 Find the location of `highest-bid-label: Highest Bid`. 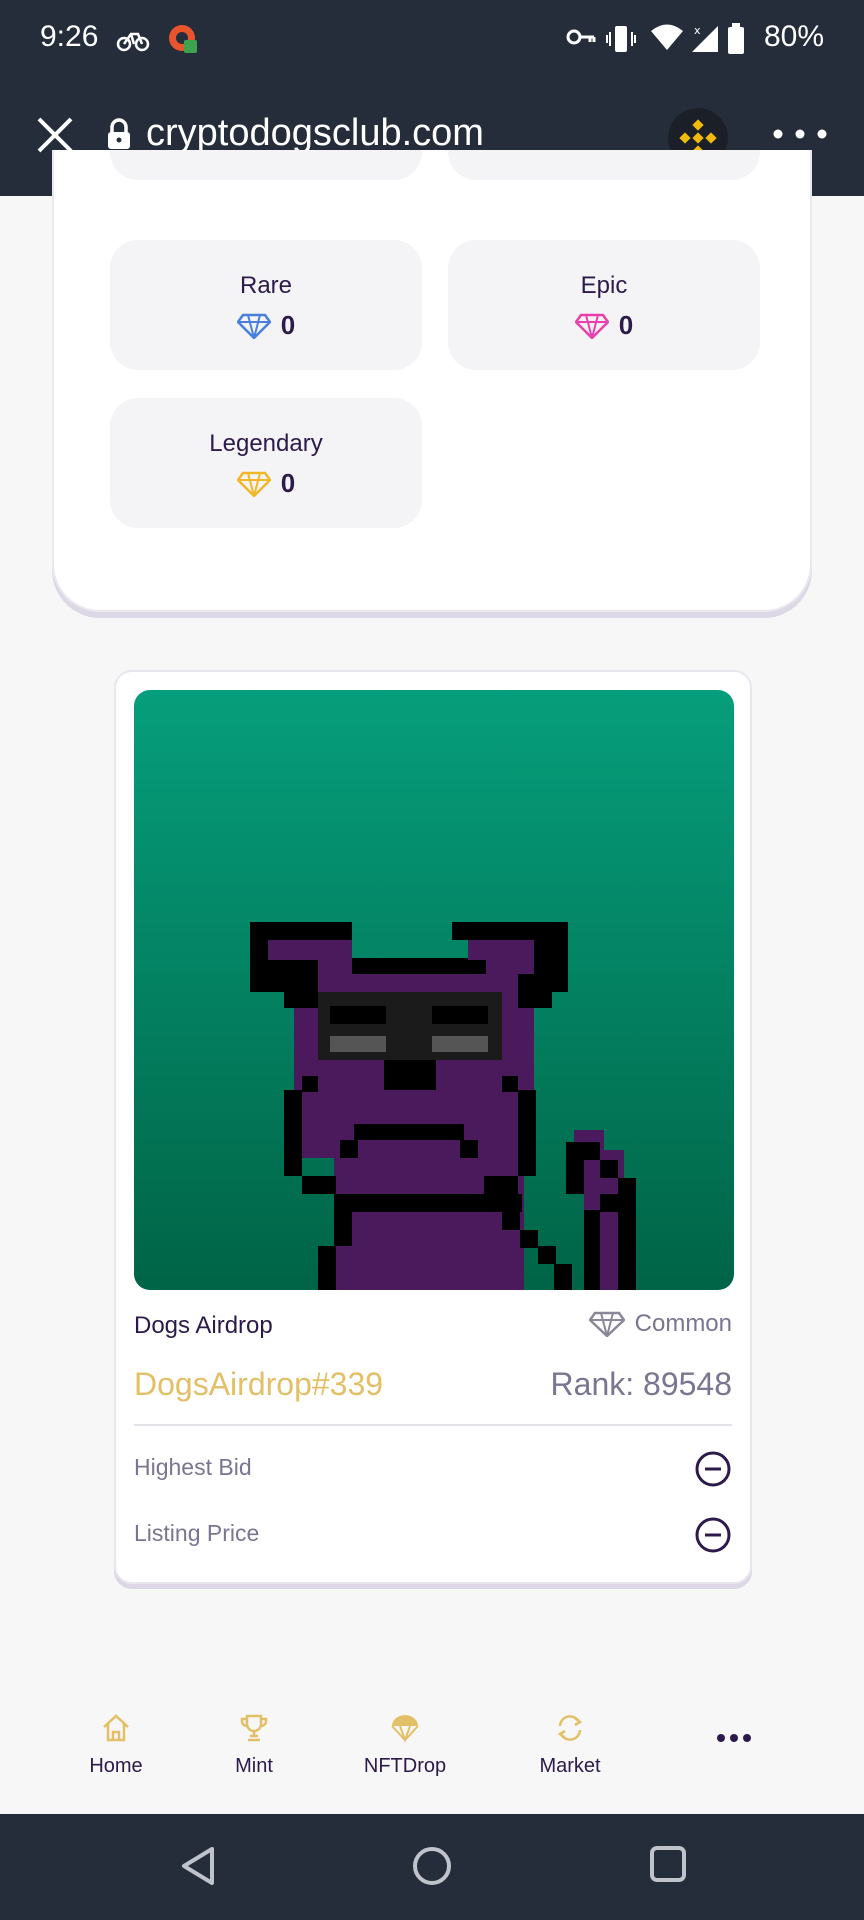

highest-bid-label: Highest Bid is located at coordinates (193, 1467).